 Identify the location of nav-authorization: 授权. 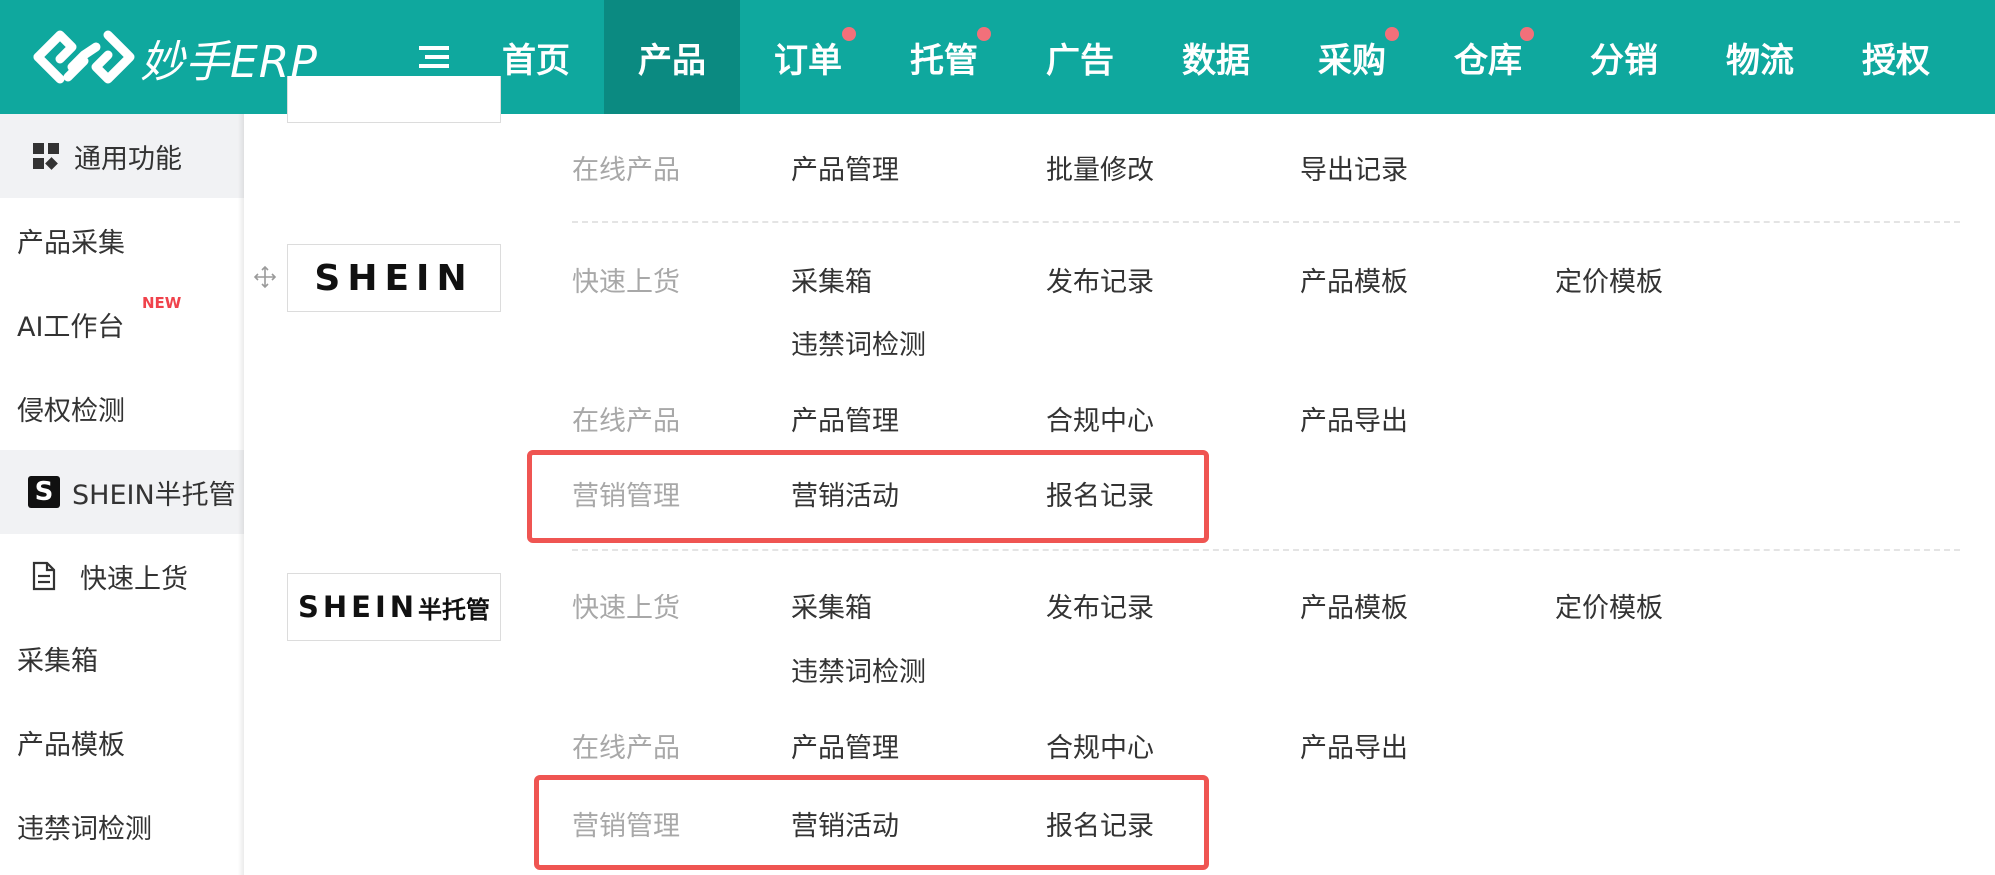
(1896, 57).